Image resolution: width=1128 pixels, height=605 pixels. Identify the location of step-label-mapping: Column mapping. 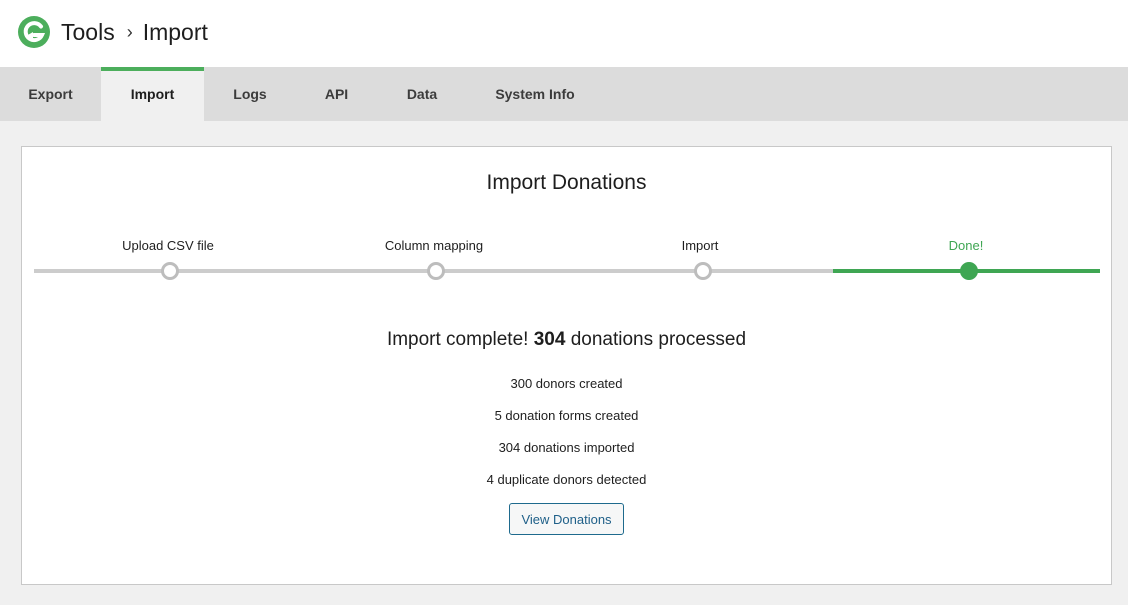
(434, 245).